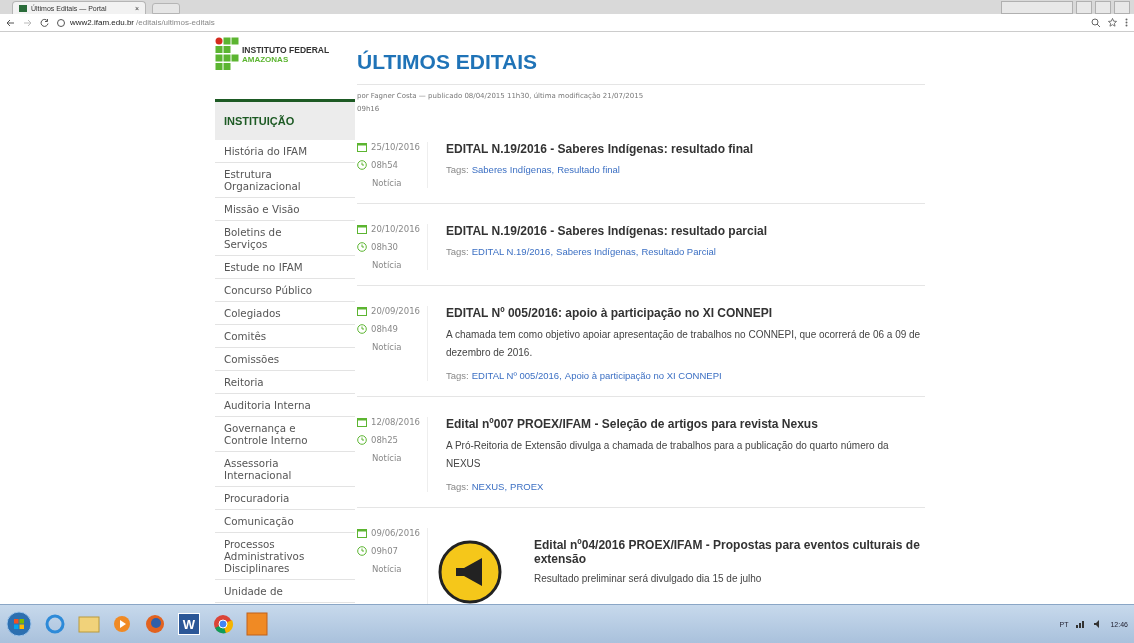 The image size is (1134, 643). I want to click on sidebar-link: Boletins de Serviços, so click(285, 238).